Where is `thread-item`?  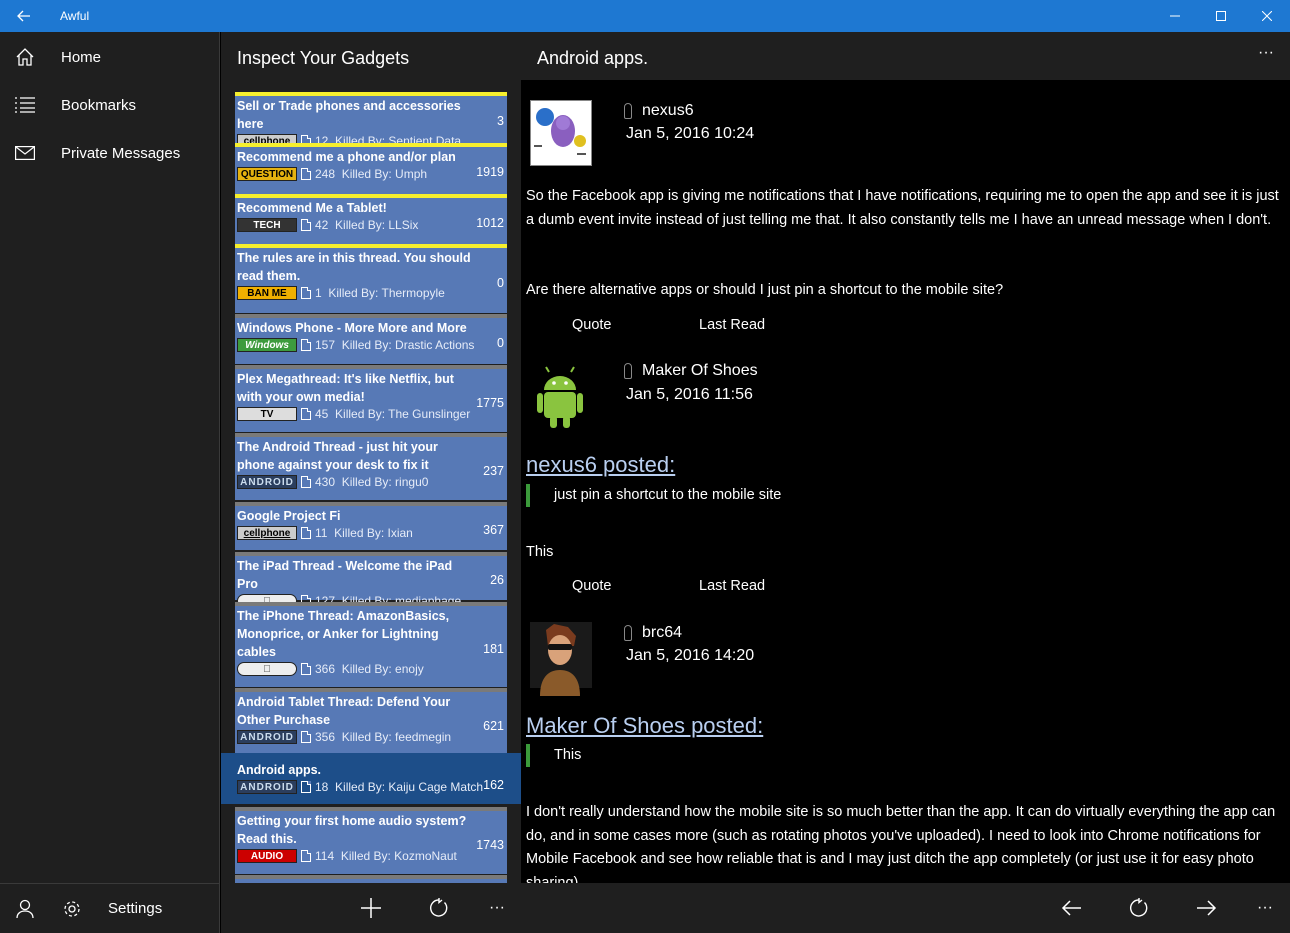 thread-item is located at coordinates (371, 879).